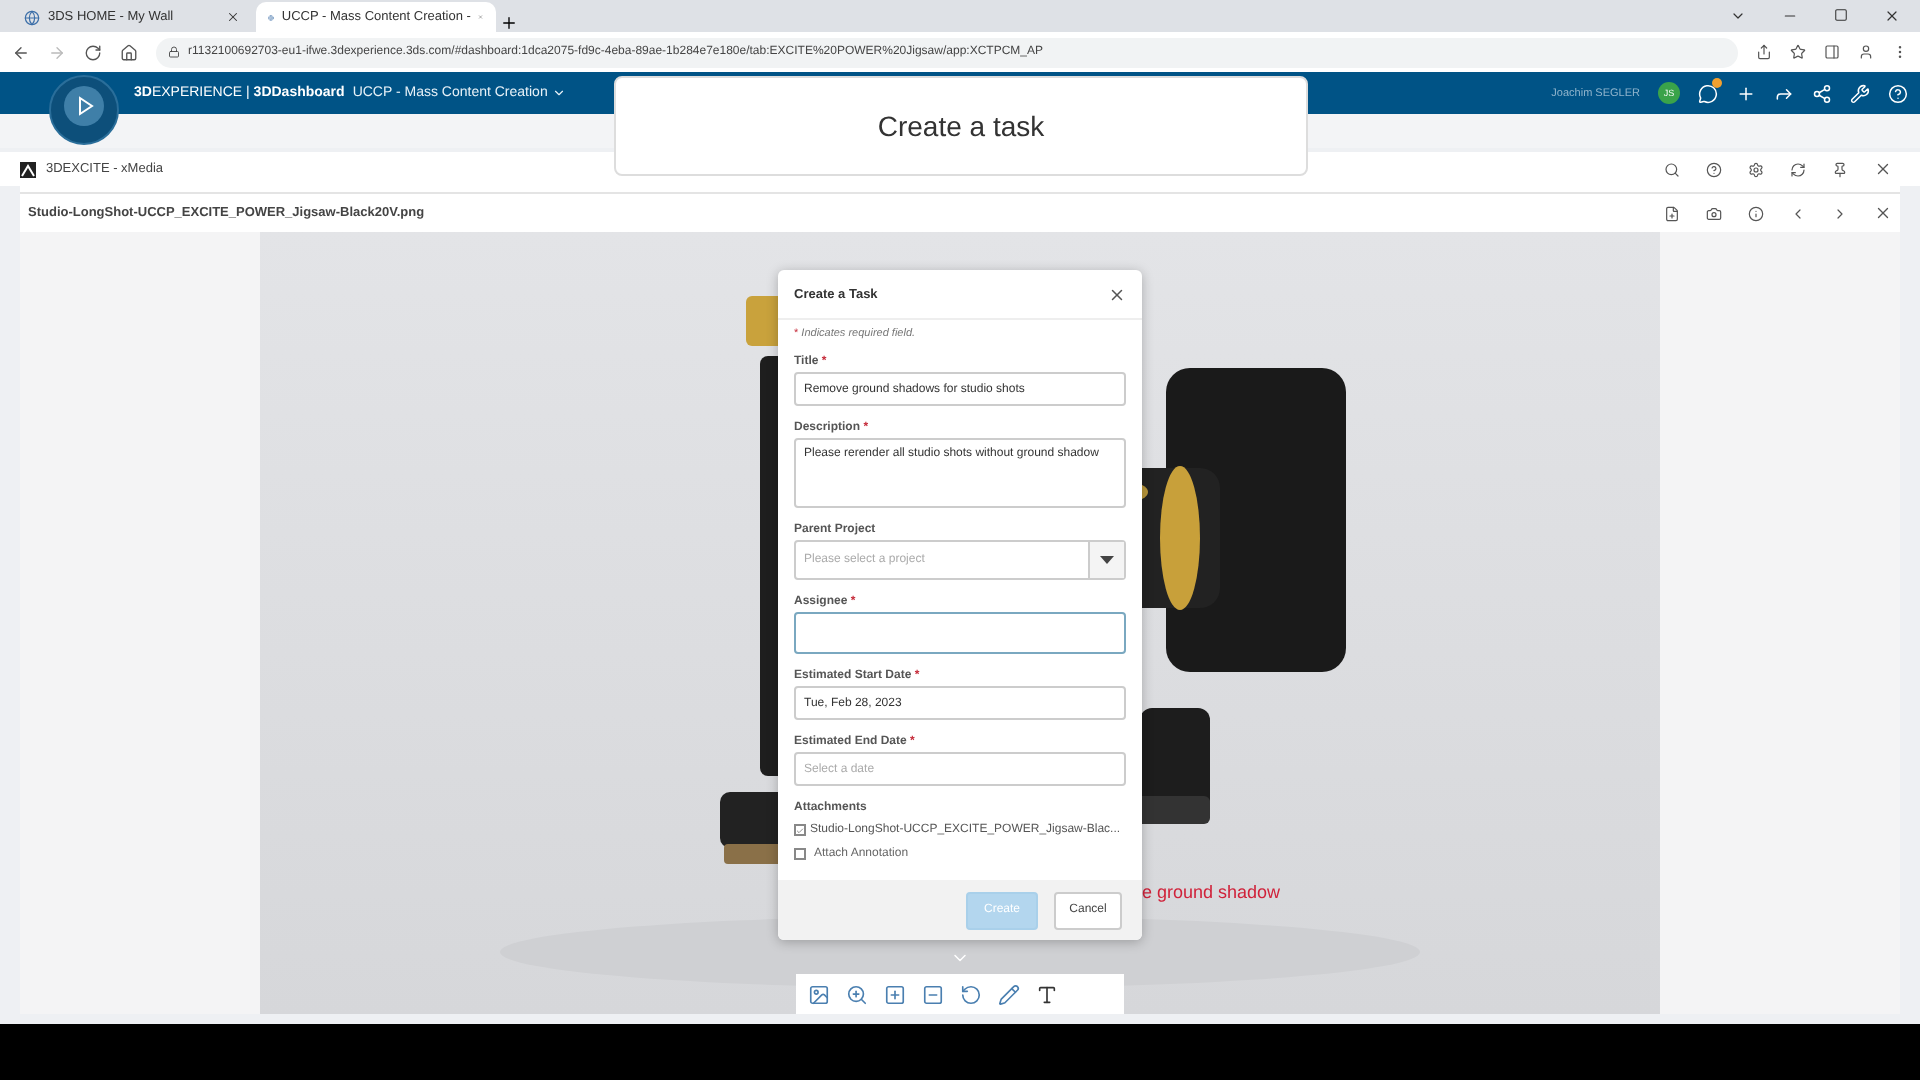 The width and height of the screenshot is (1920, 1080). Describe the element at coordinates (1798, 52) in the screenshot. I see `star-icon` at that location.